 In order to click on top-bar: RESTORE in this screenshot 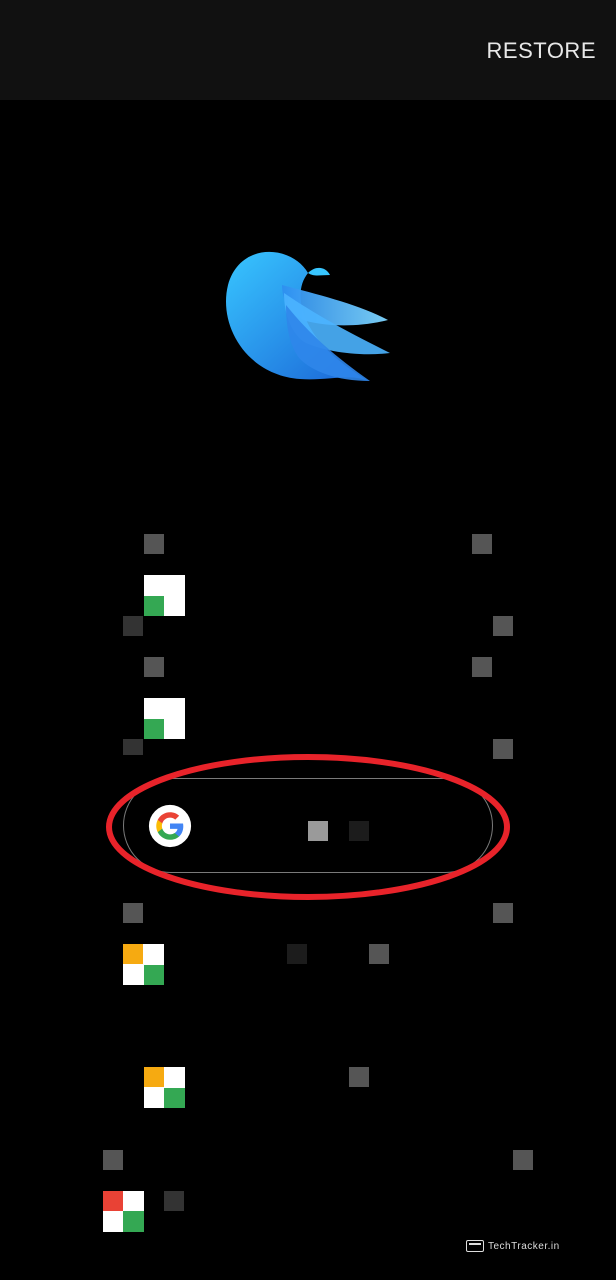, I will do `click(308, 50)`.